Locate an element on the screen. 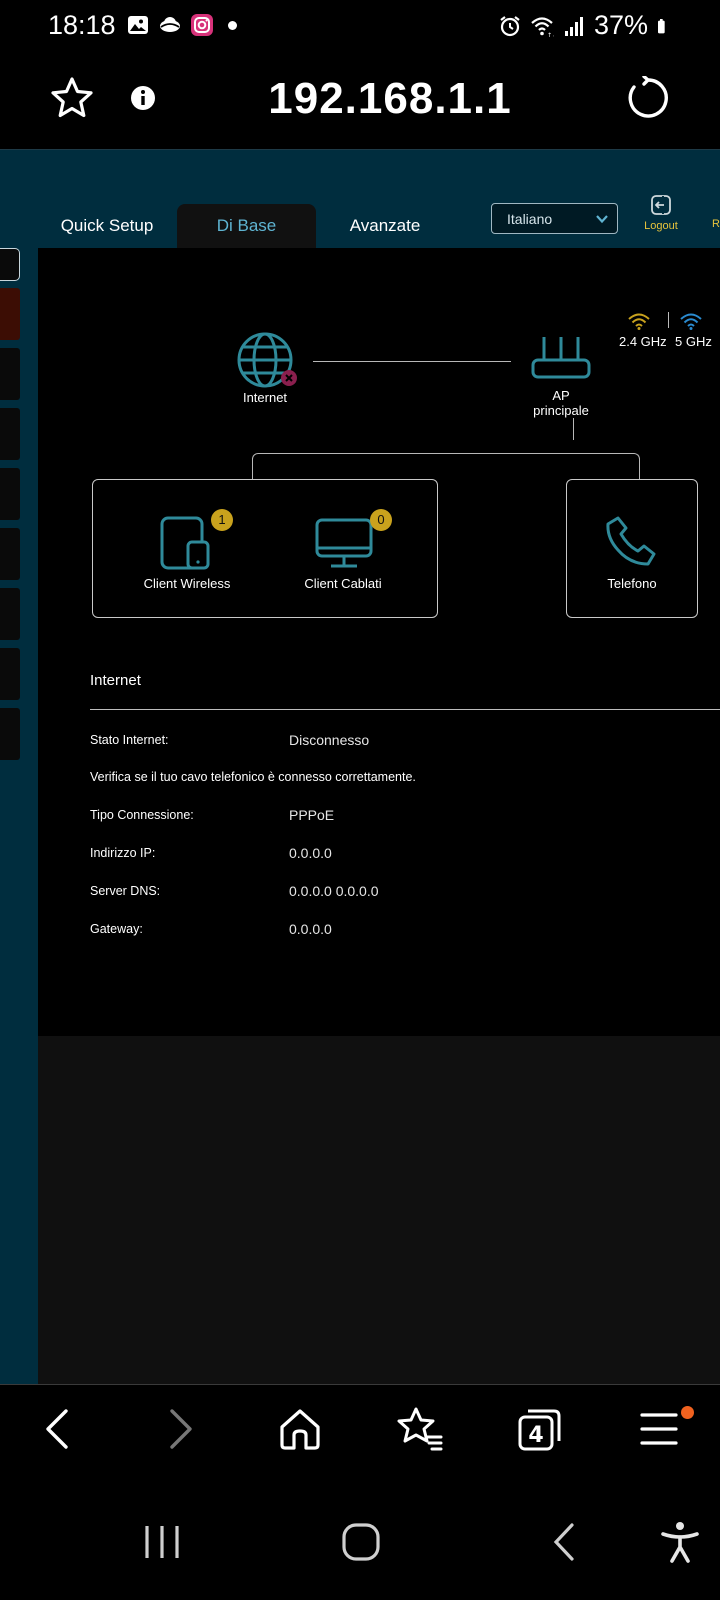 This screenshot has width=720, height=1600. home-button-icon is located at coordinates (362, 1542).